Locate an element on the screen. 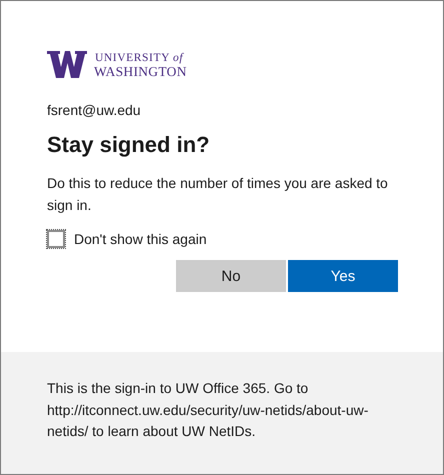 This screenshot has height=475, width=444. logo-icon is located at coordinates (67, 64).